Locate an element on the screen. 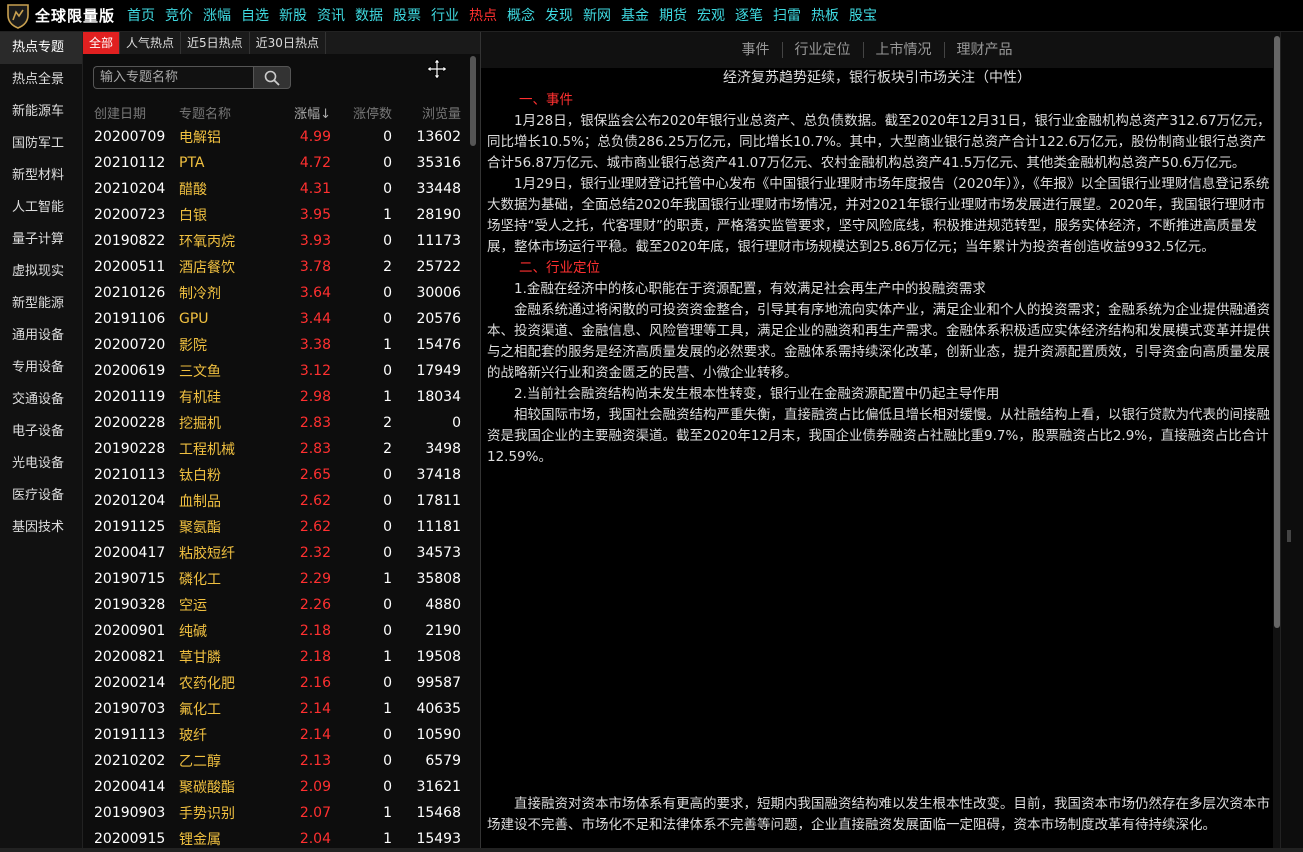 The height and width of the screenshot is (852, 1303). table-row: 20210202 乙二醇 2.13 0 6579 is located at coordinates (278, 761).